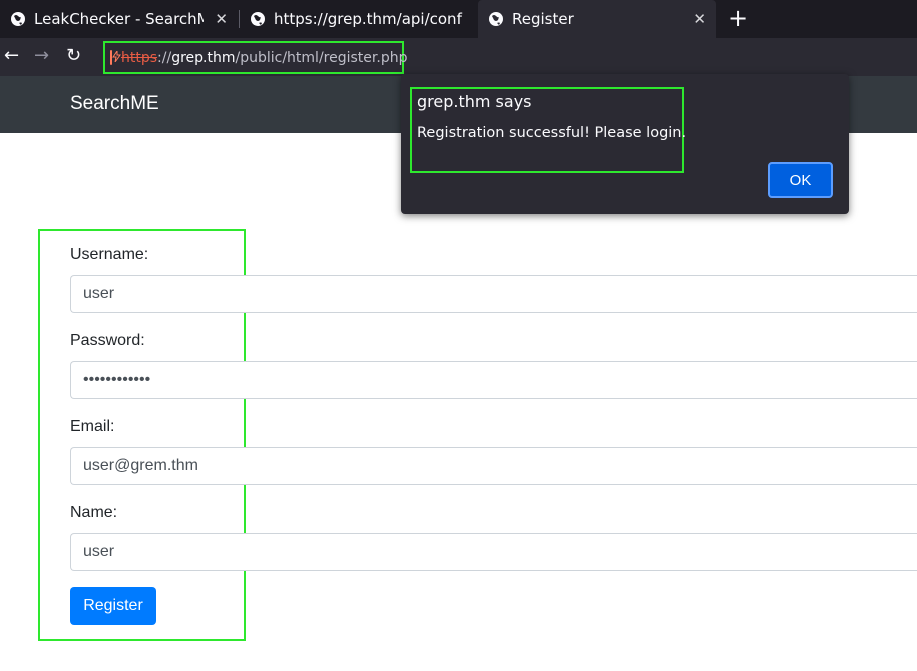  What do you see at coordinates (552, 133) in the screenshot?
I see `dialog-message: Registration successful! Please login.` at bounding box center [552, 133].